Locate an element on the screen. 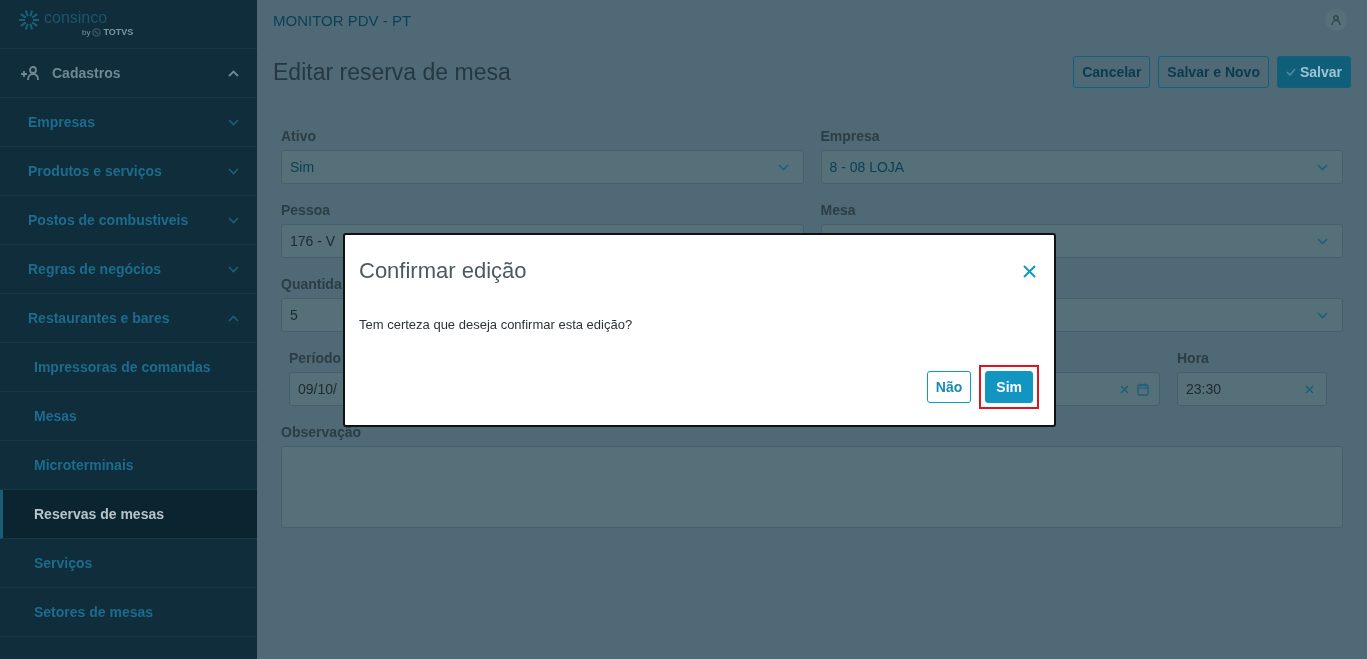  starburst-logo-icon is located at coordinates (29, 20).